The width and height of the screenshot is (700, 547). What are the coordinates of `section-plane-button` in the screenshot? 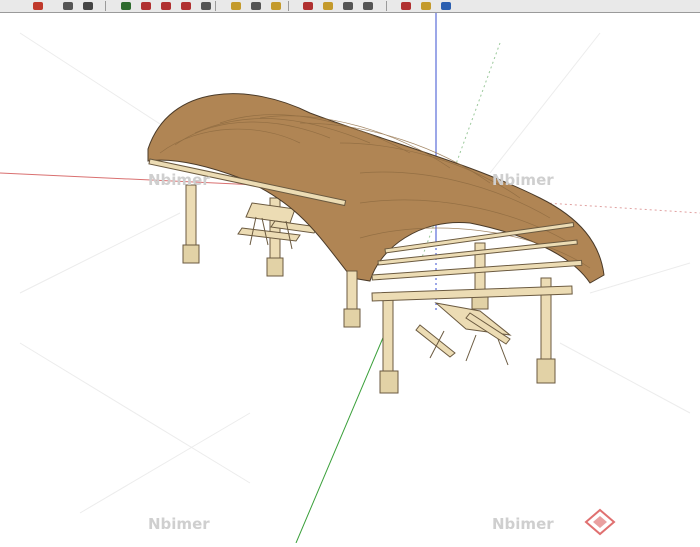 It's located at (426, 5).